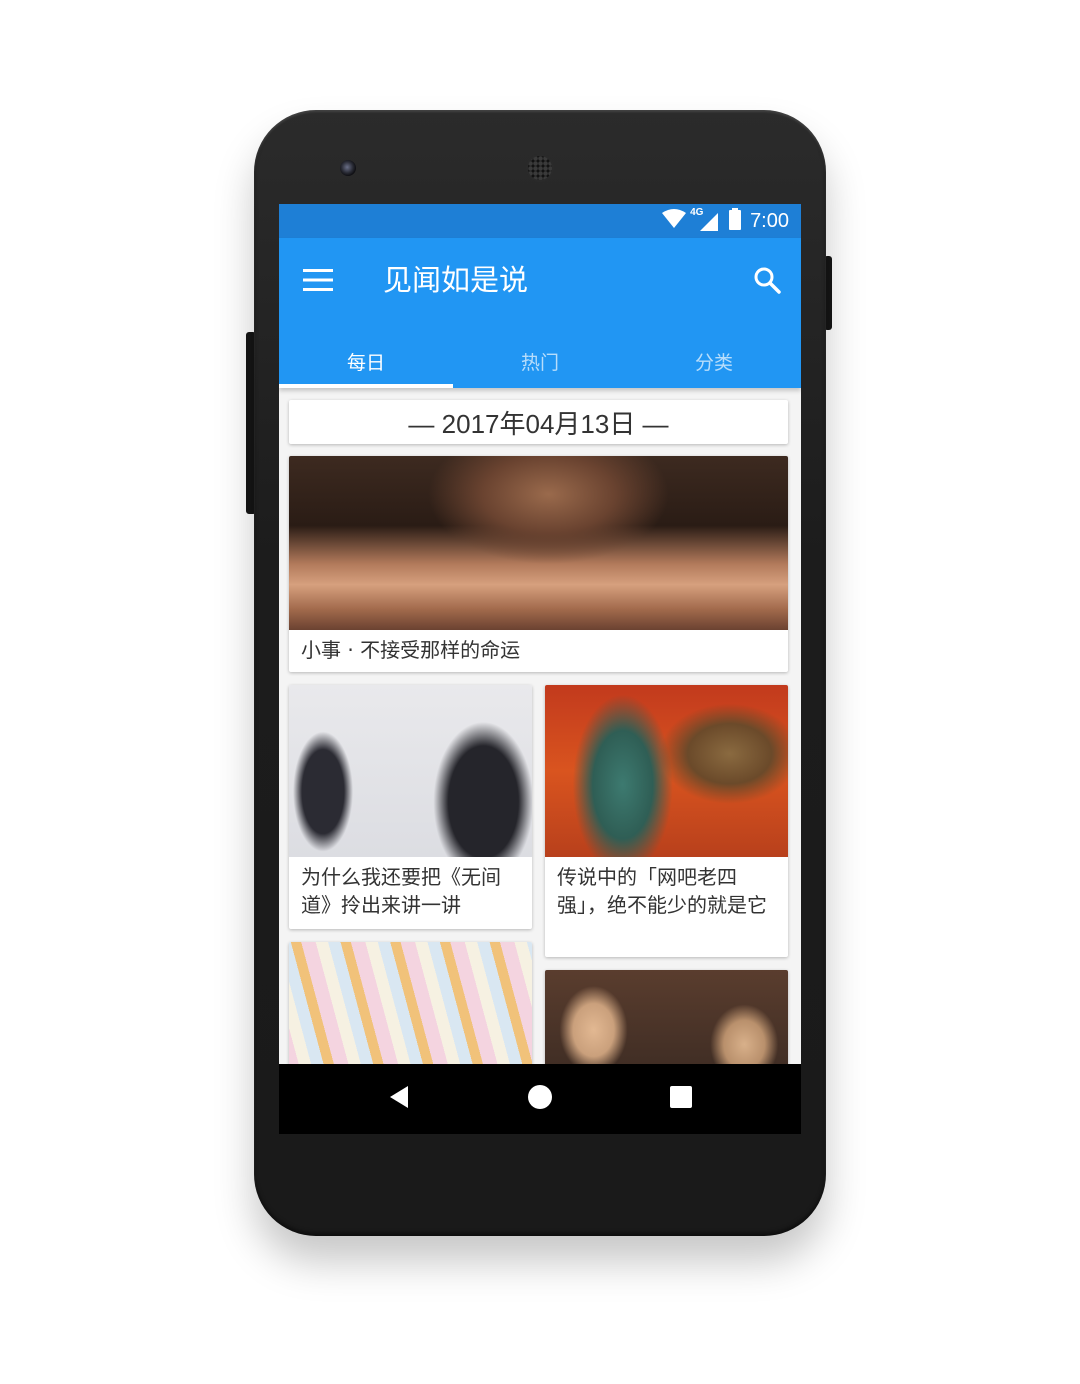  I want to click on tab-label: 热门, so click(539, 362).